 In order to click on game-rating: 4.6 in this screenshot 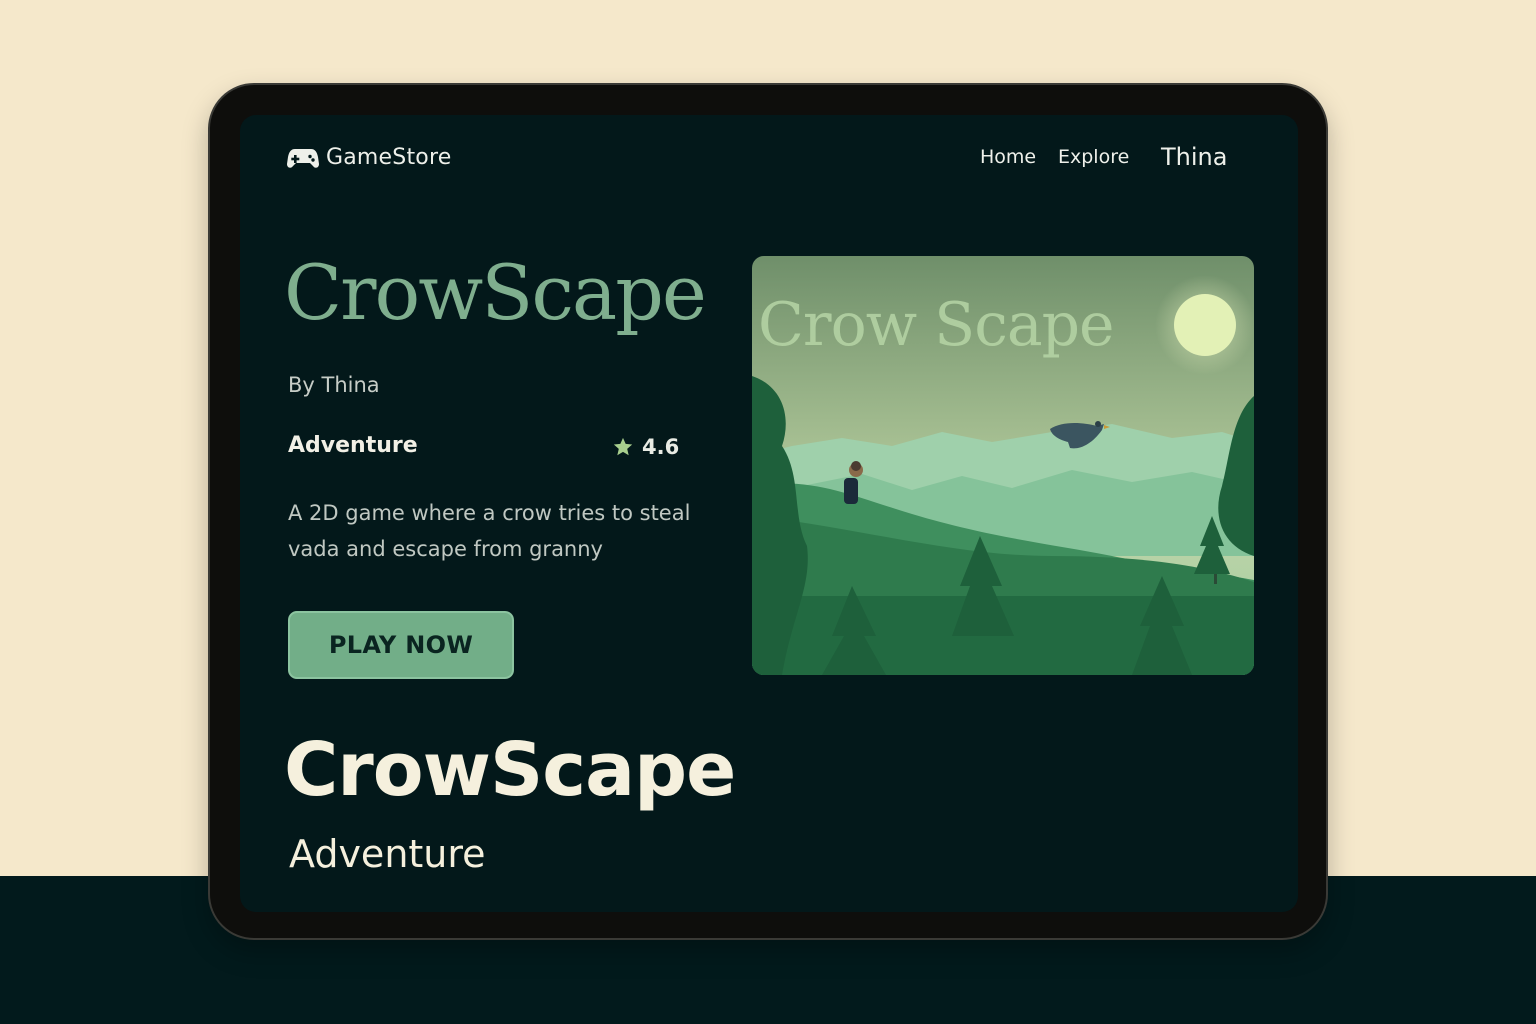, I will do `click(645, 447)`.